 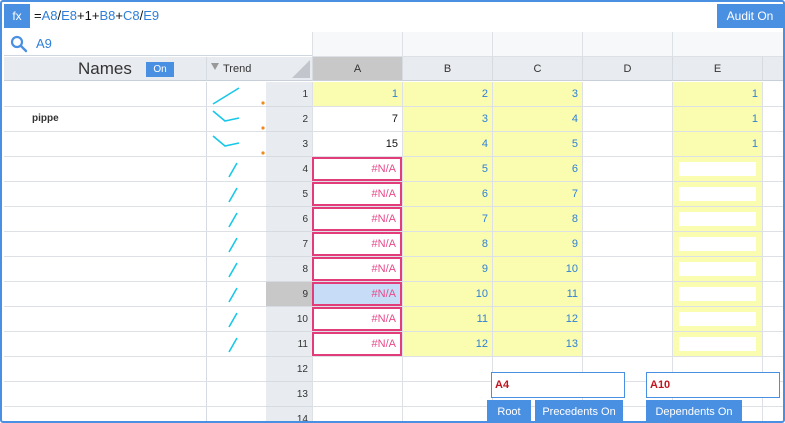 I want to click on row-header: 12, so click(x=289, y=369).